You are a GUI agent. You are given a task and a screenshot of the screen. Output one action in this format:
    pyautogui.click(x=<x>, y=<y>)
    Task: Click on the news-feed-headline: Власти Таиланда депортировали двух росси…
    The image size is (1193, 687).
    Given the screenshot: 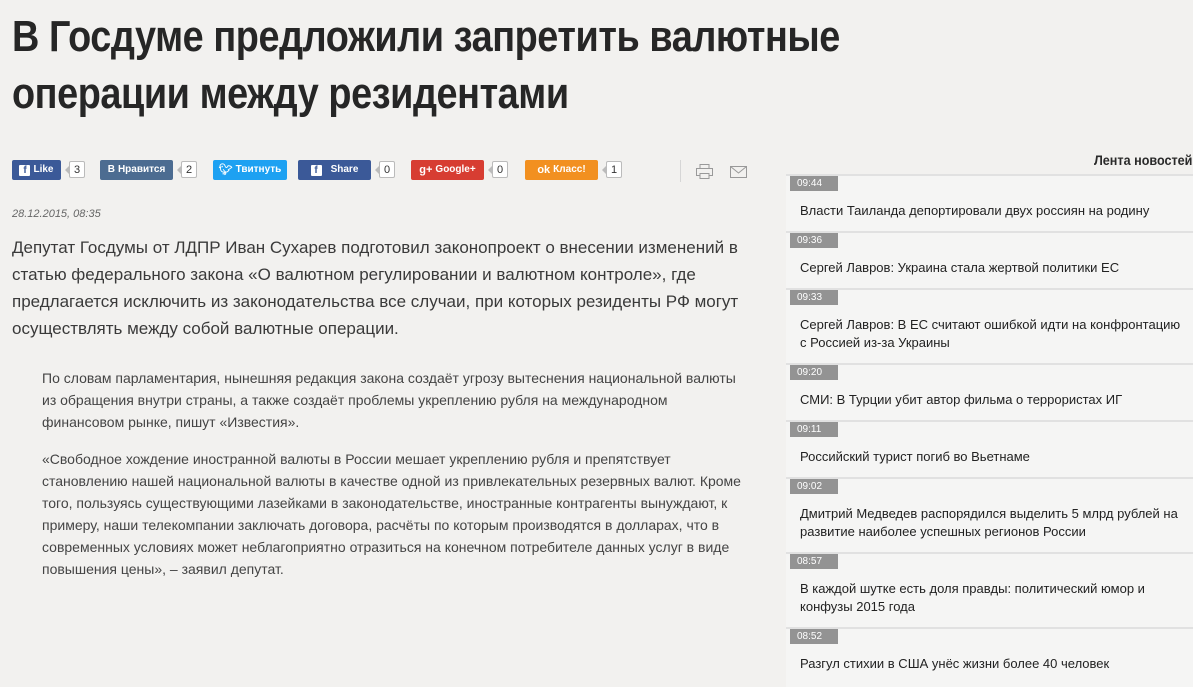 What is the action you would take?
    pyautogui.click(x=992, y=211)
    